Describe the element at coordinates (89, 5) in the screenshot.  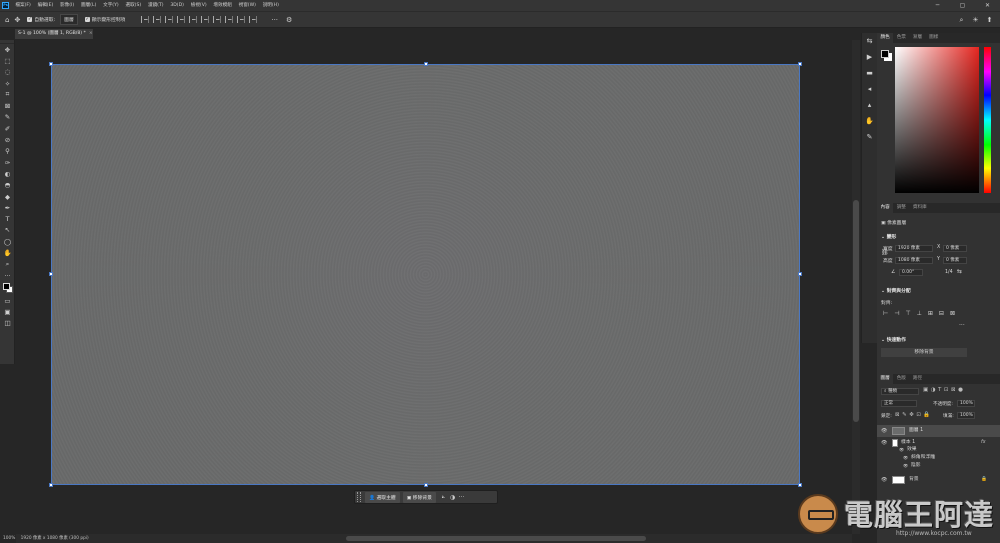
I see `menu-layer: 圖層(L)` at that location.